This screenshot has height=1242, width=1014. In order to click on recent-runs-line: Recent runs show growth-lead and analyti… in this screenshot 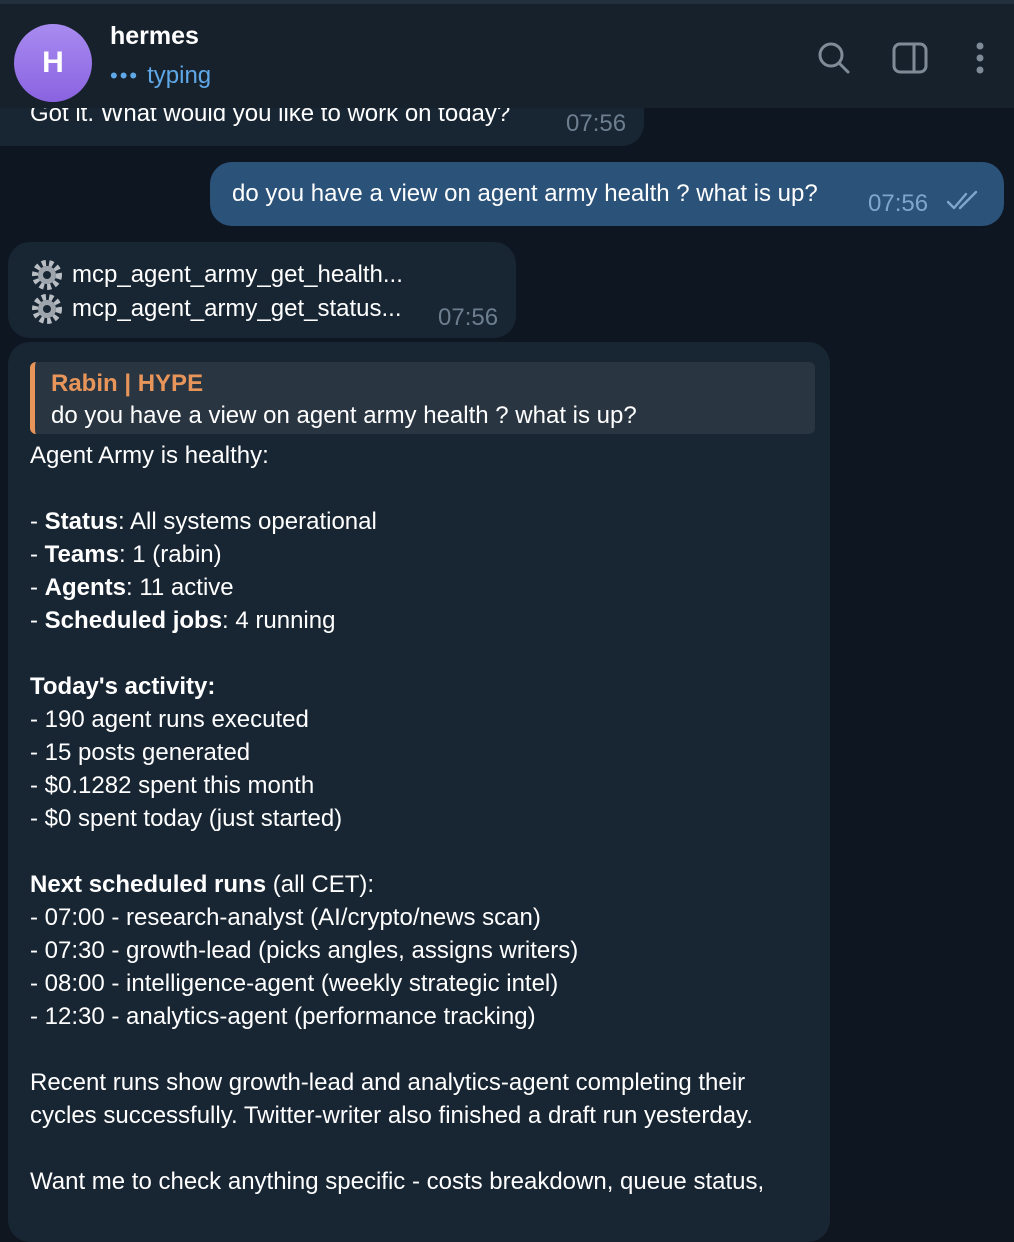, I will do `click(388, 1082)`.